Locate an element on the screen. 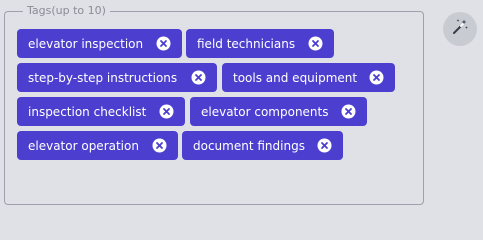  tag-label: document findings is located at coordinates (249, 145).